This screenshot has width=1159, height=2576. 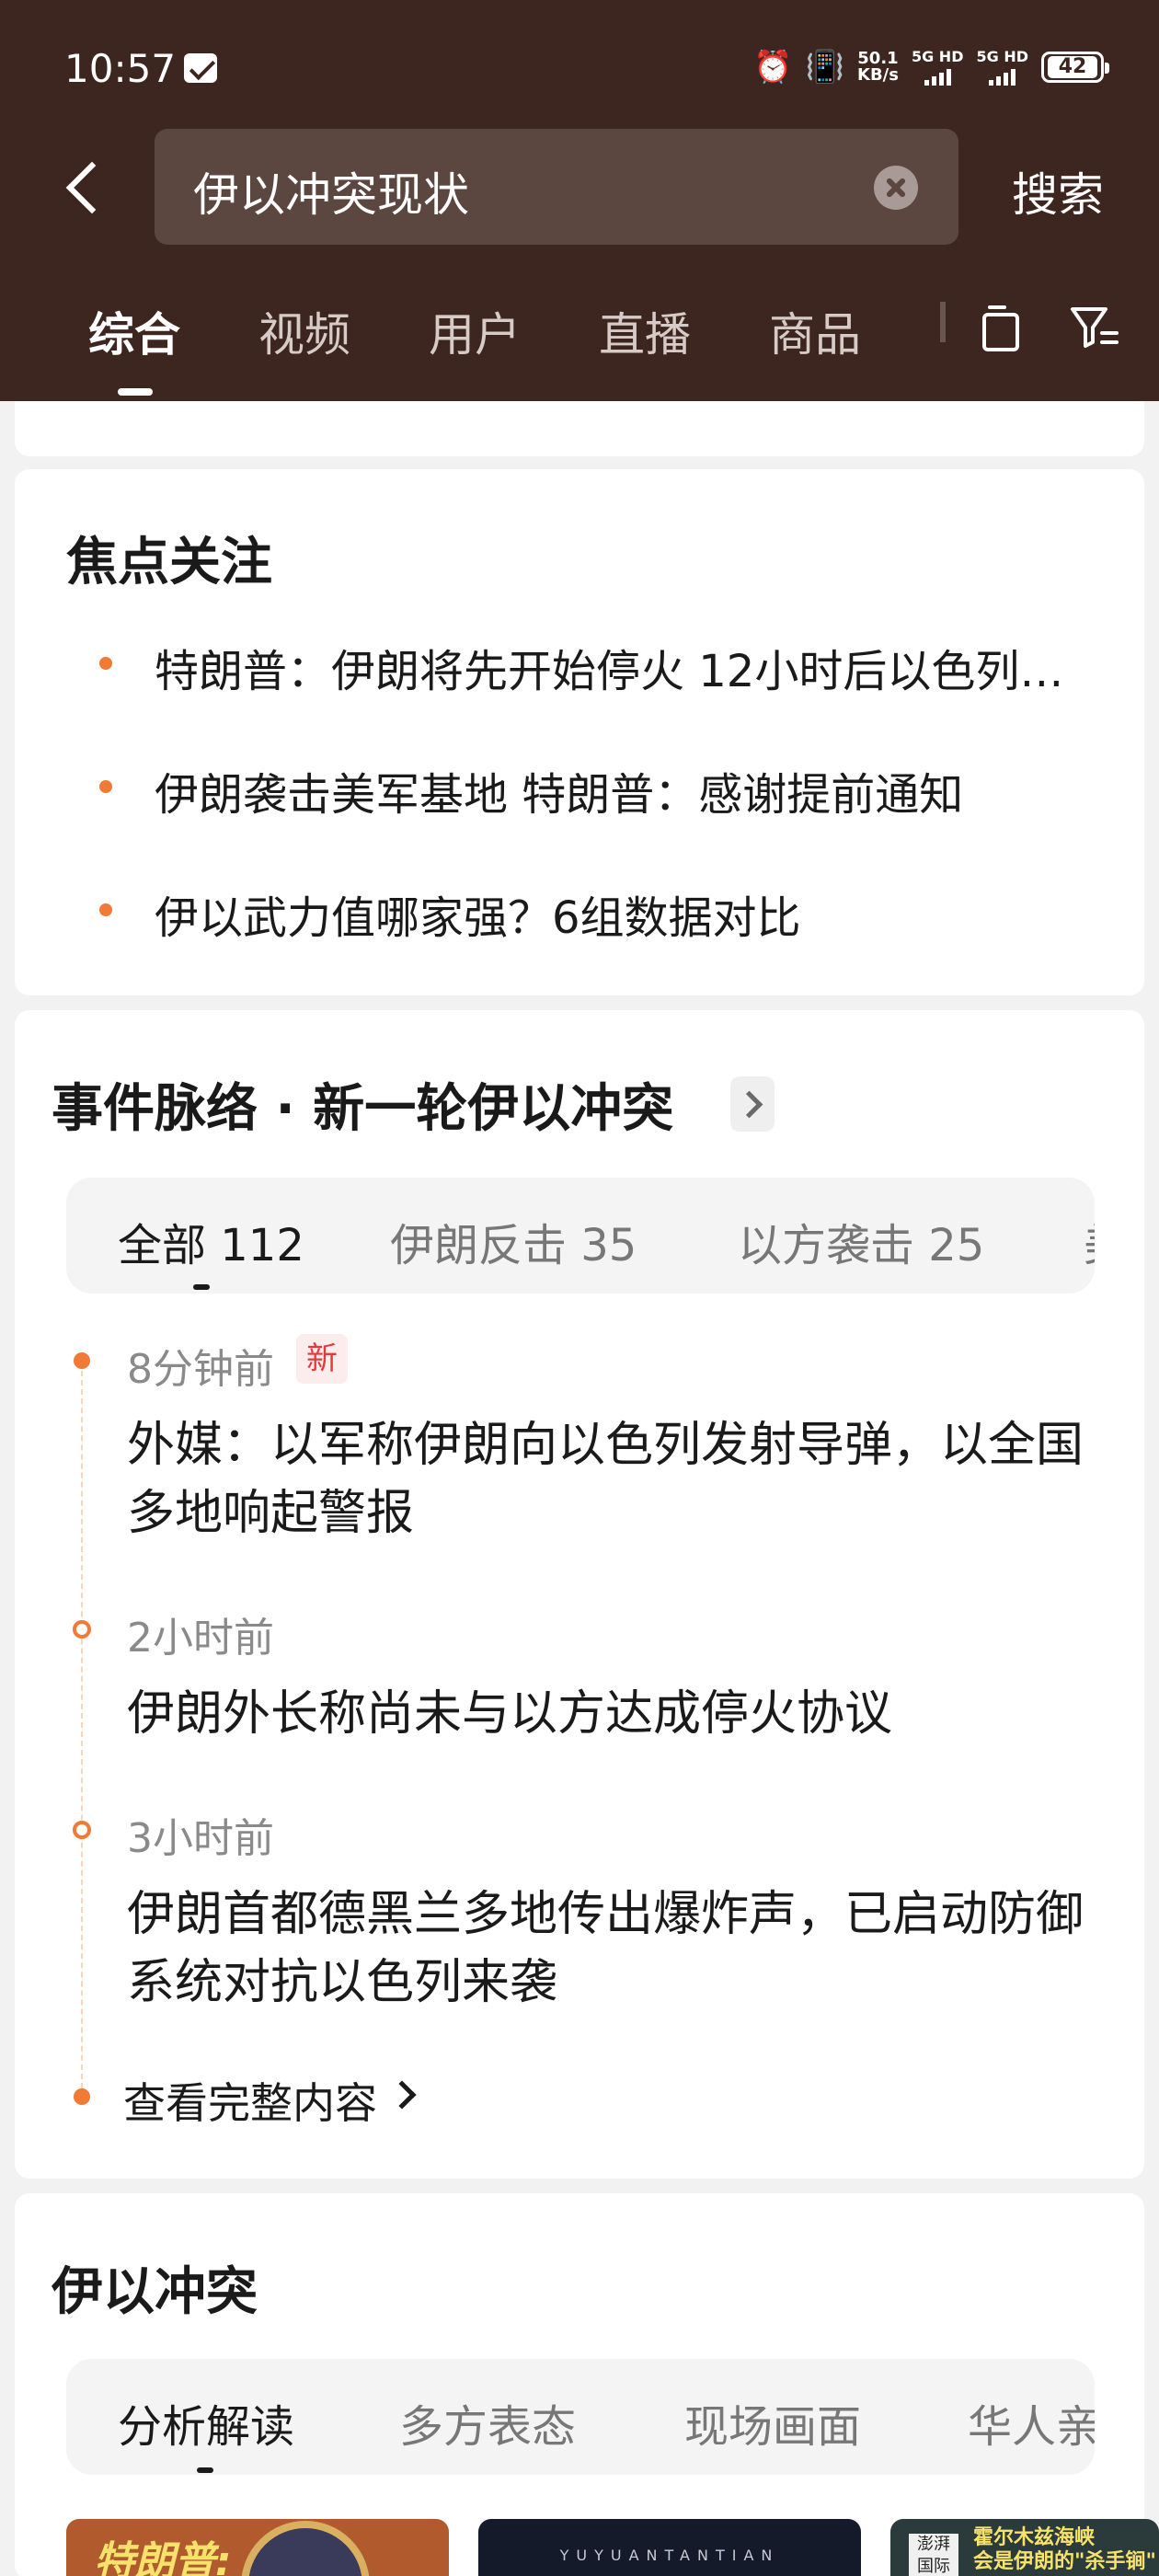 I want to click on thumbnail-caption: 霍尔木兹海峡 会是伊朗的"杀手锏", so click(x=1064, y=2549).